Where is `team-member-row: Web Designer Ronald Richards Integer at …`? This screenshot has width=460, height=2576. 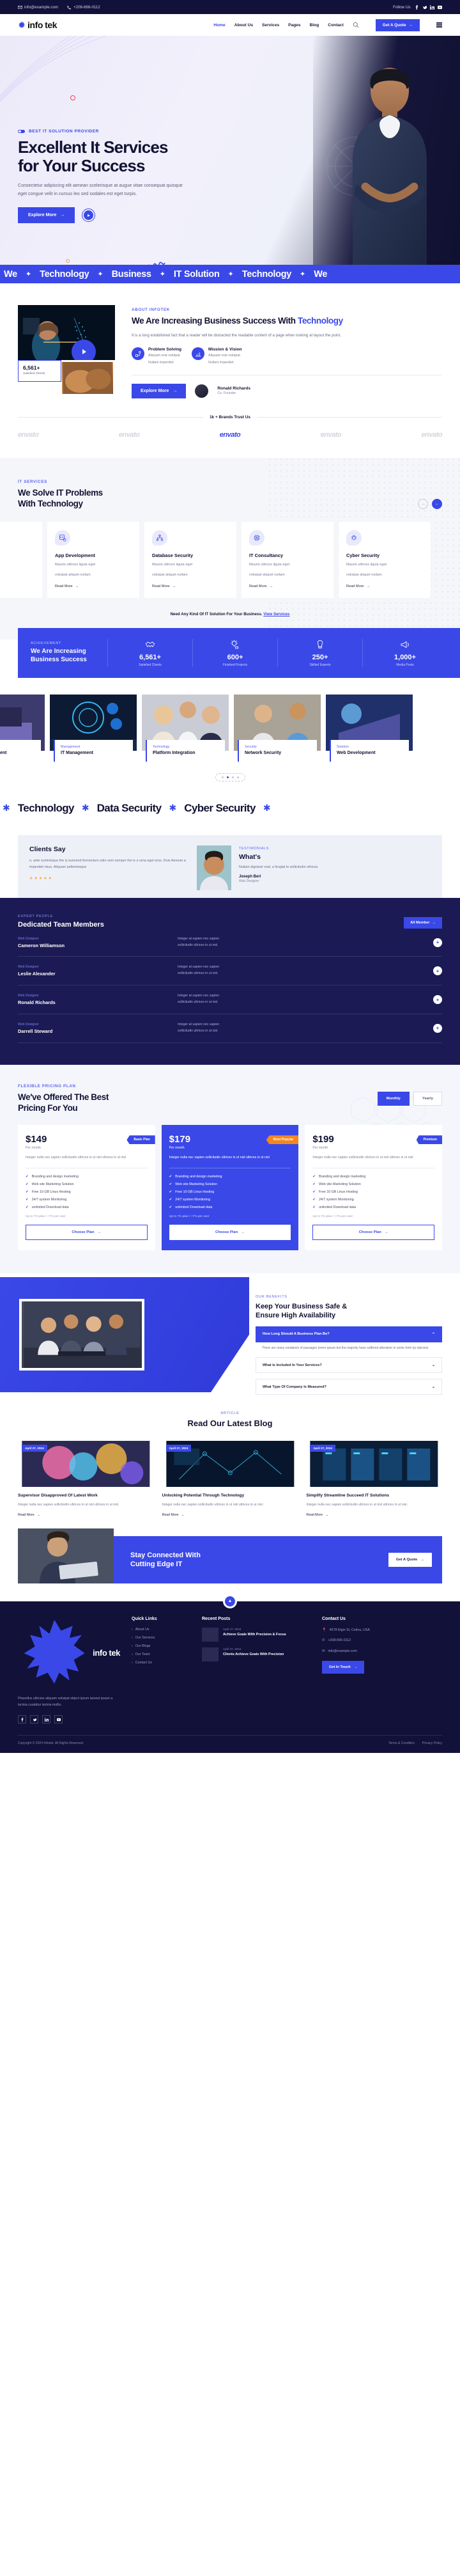 team-member-row: Web Designer Ronald Richards Integer at … is located at coordinates (230, 1000).